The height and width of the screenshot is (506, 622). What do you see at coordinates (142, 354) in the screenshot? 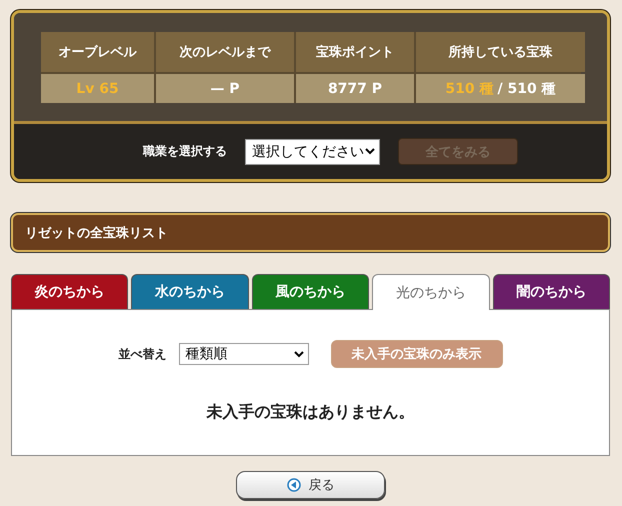
I see `sort-label: 並べ替え` at bounding box center [142, 354].